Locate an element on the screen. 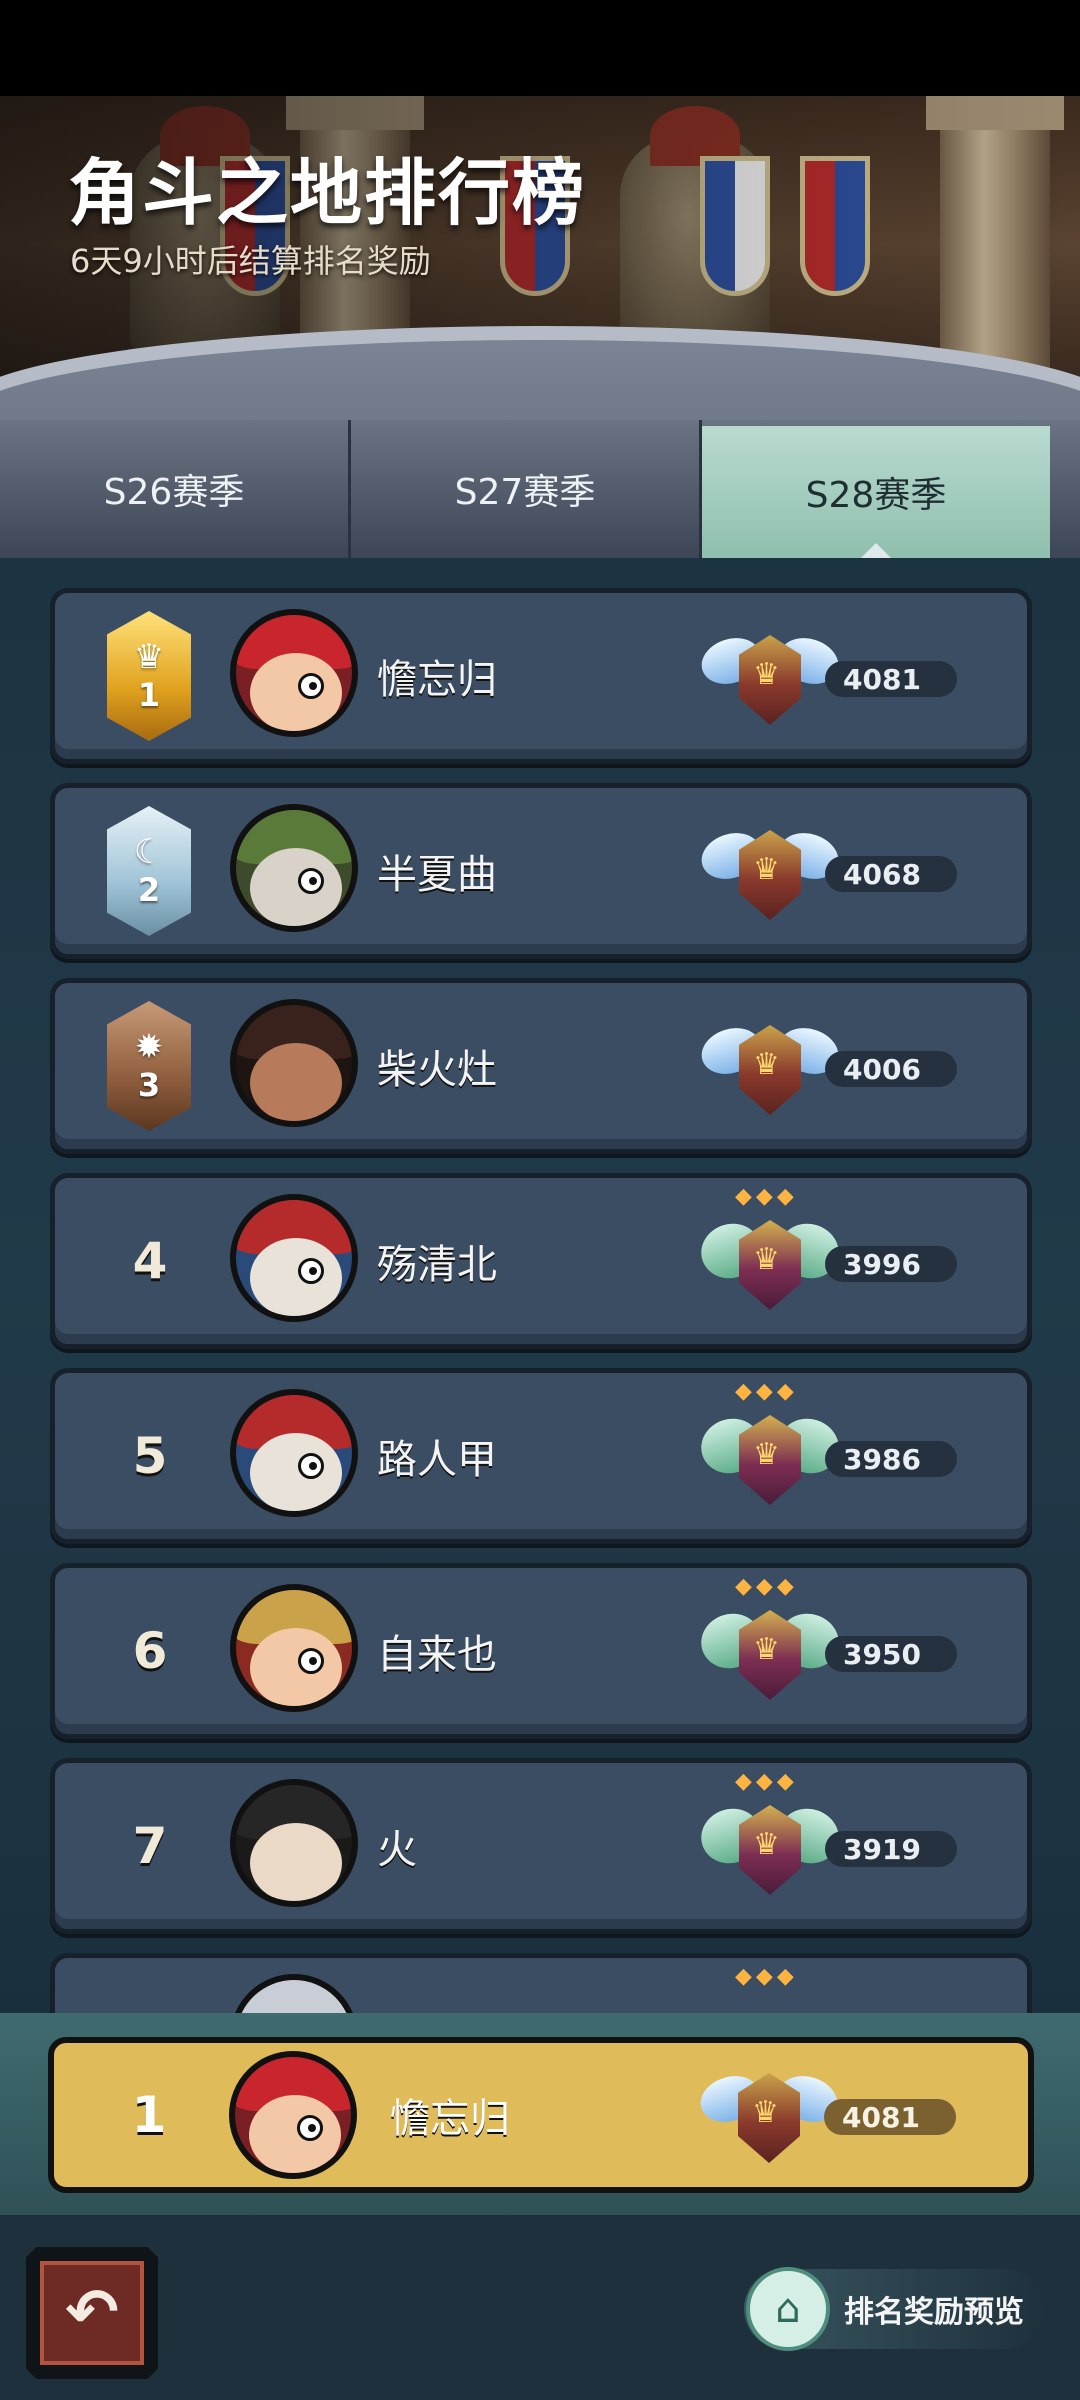 Image resolution: width=1080 pixels, height=2400 pixels. rank-rewards-preview-button: ⌂ 排名奖励预览 is located at coordinates (894, 2309).